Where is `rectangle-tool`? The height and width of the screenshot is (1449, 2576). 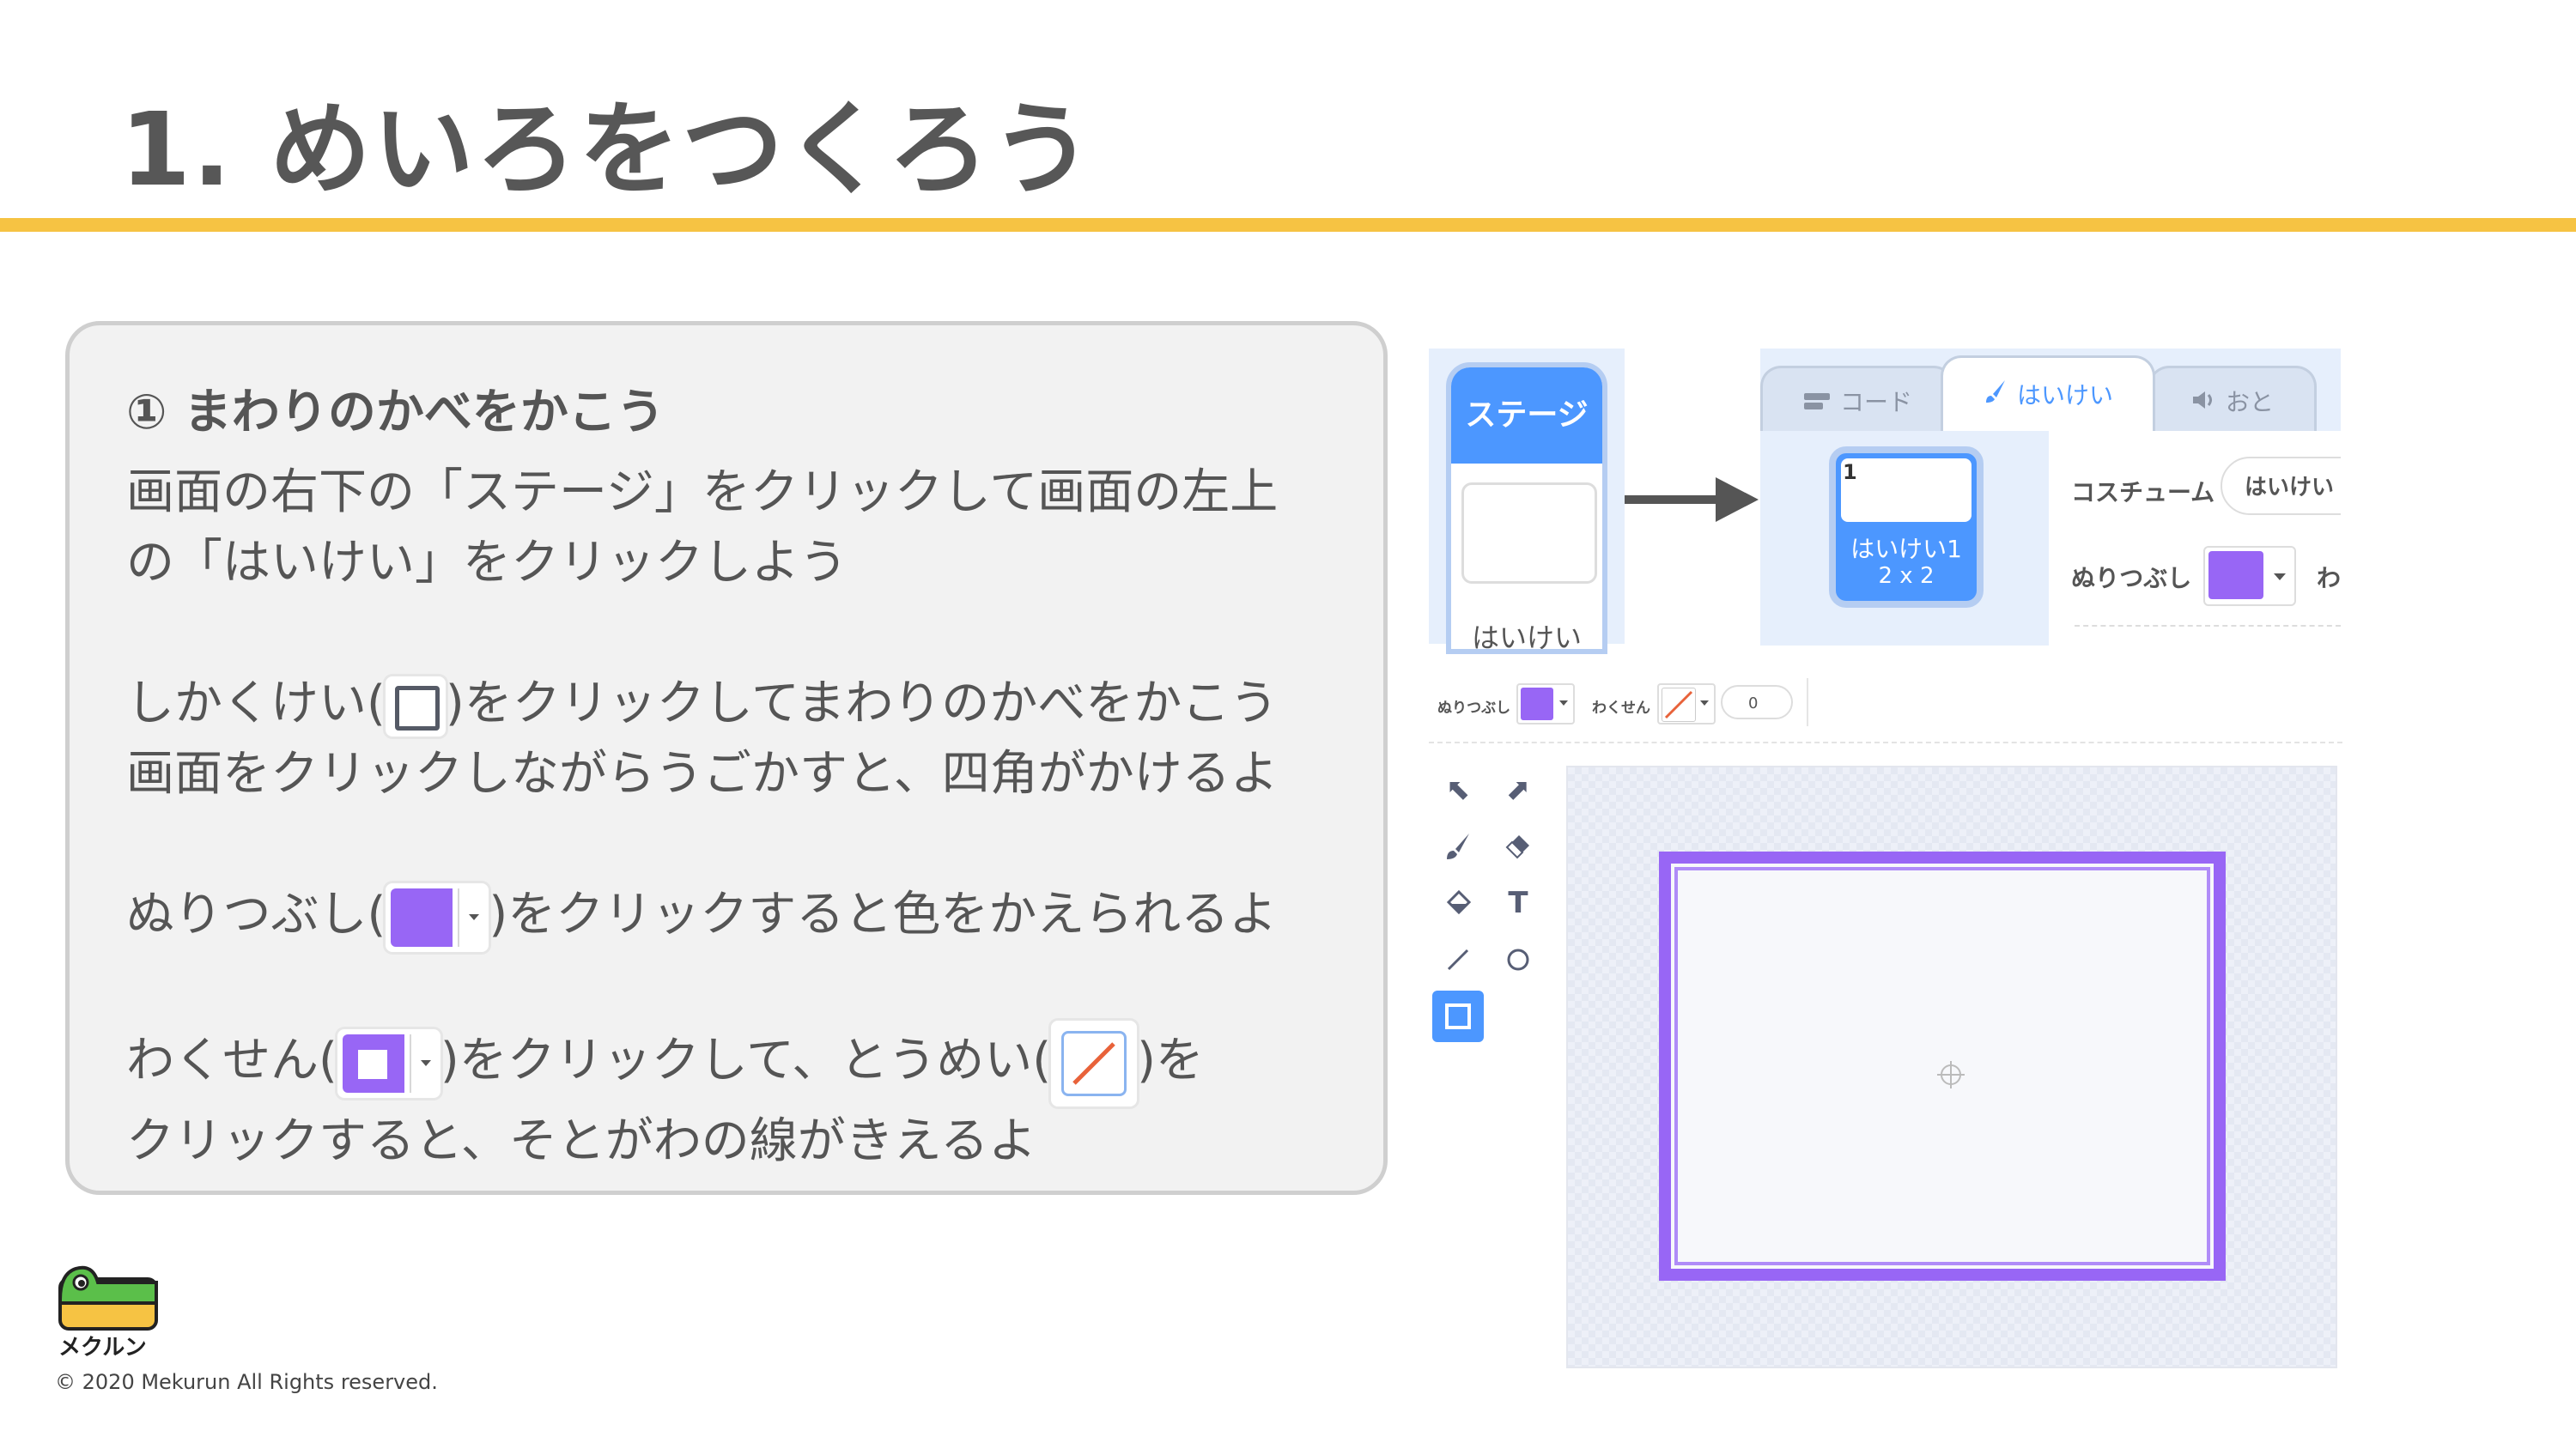 rectangle-tool is located at coordinates (1458, 1016).